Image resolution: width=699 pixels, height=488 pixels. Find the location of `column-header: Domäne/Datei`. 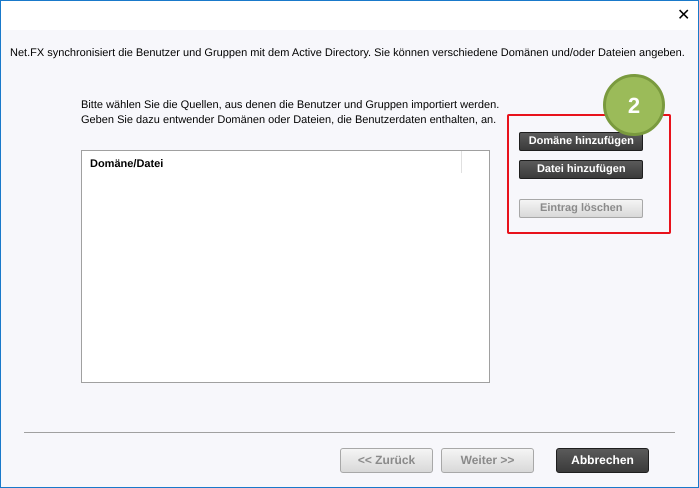

column-header: Domäne/Datei is located at coordinates (272, 161).